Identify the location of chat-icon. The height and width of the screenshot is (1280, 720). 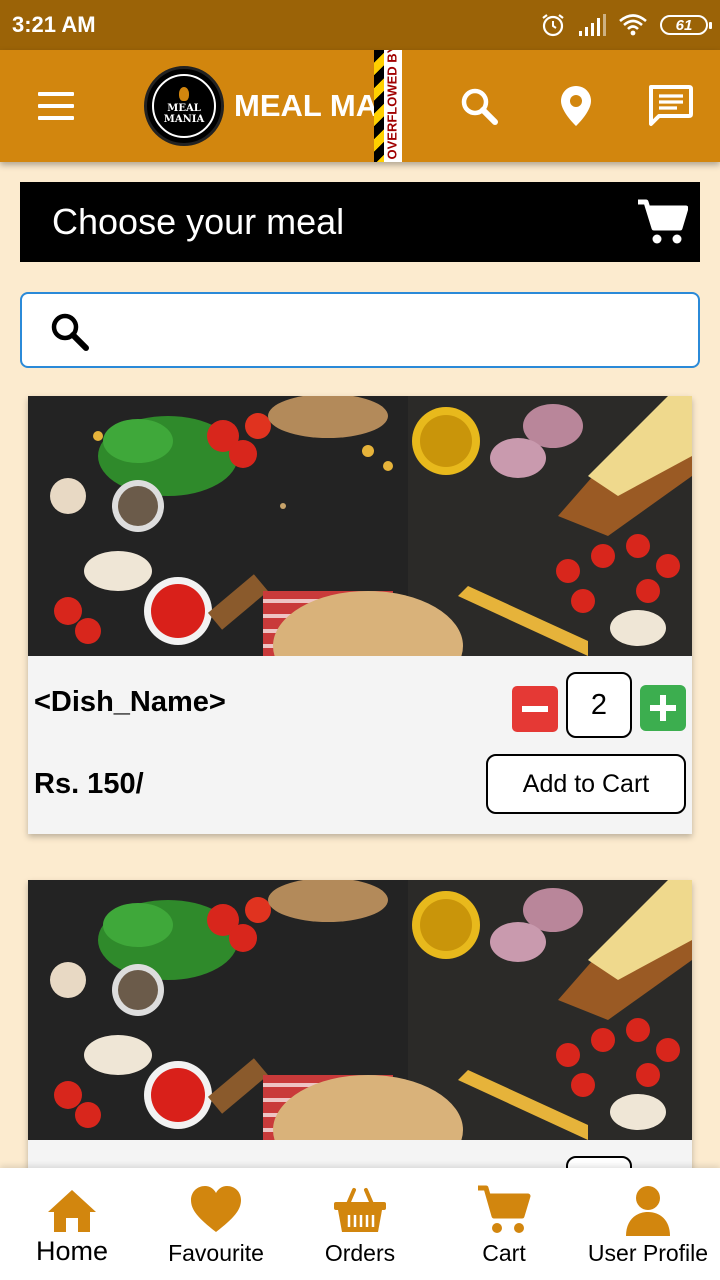
(671, 105).